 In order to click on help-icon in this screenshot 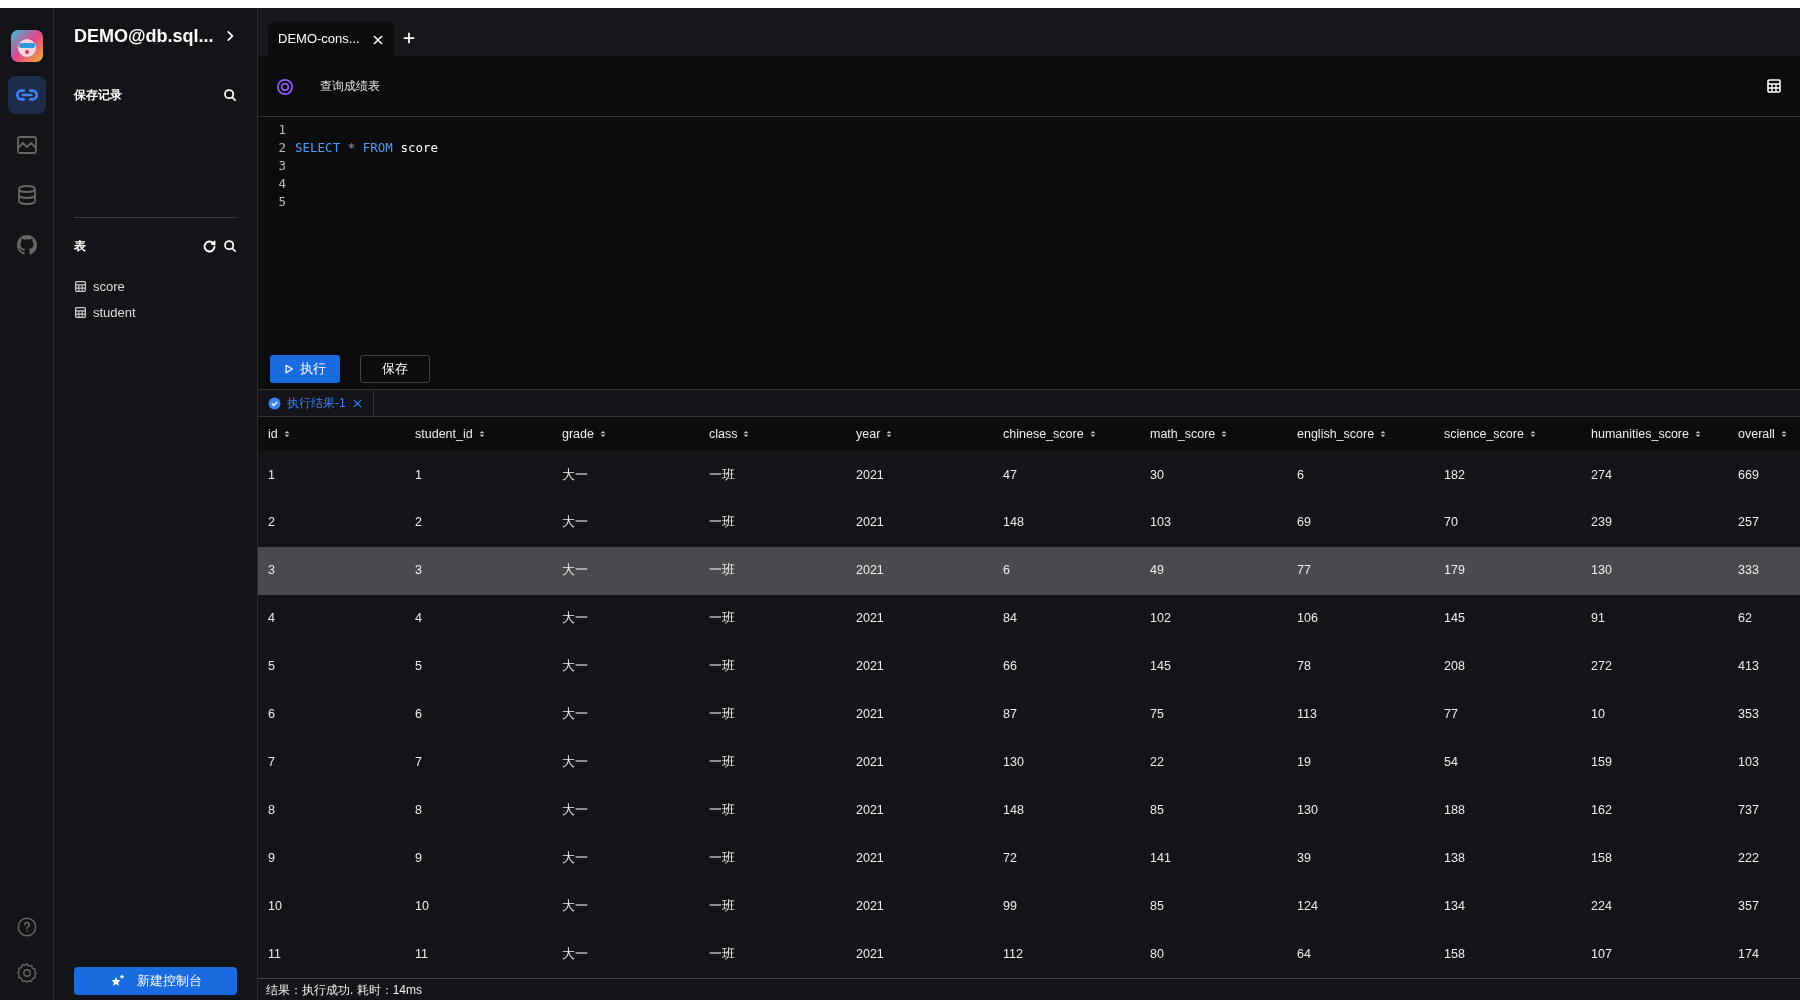, I will do `click(26, 927)`.